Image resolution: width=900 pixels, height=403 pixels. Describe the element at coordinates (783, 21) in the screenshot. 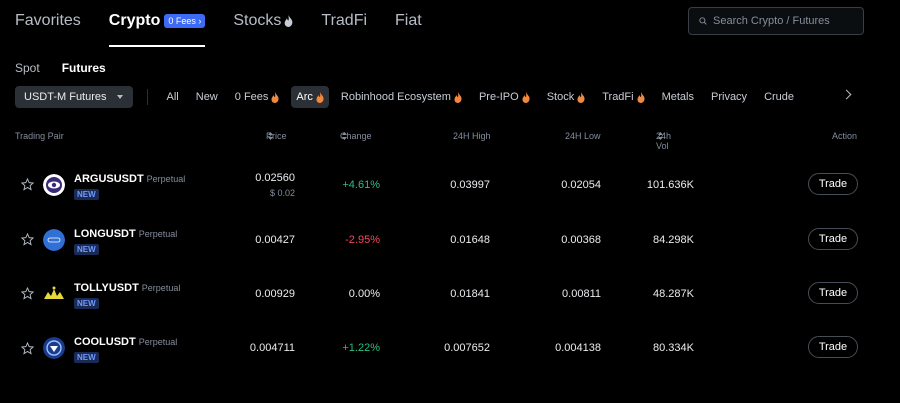

I see `search-input` at that location.